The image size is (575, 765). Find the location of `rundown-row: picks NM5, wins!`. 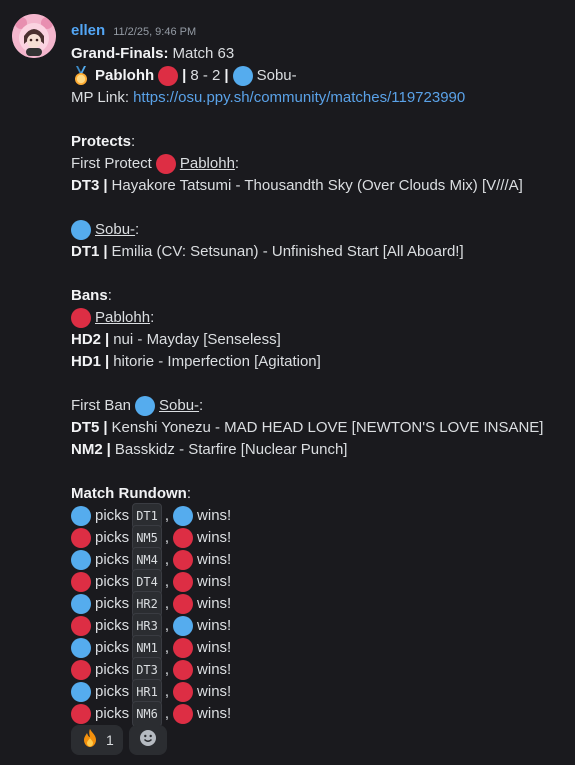

rundown-row: picks NM5, wins! is located at coordinates (318, 538).